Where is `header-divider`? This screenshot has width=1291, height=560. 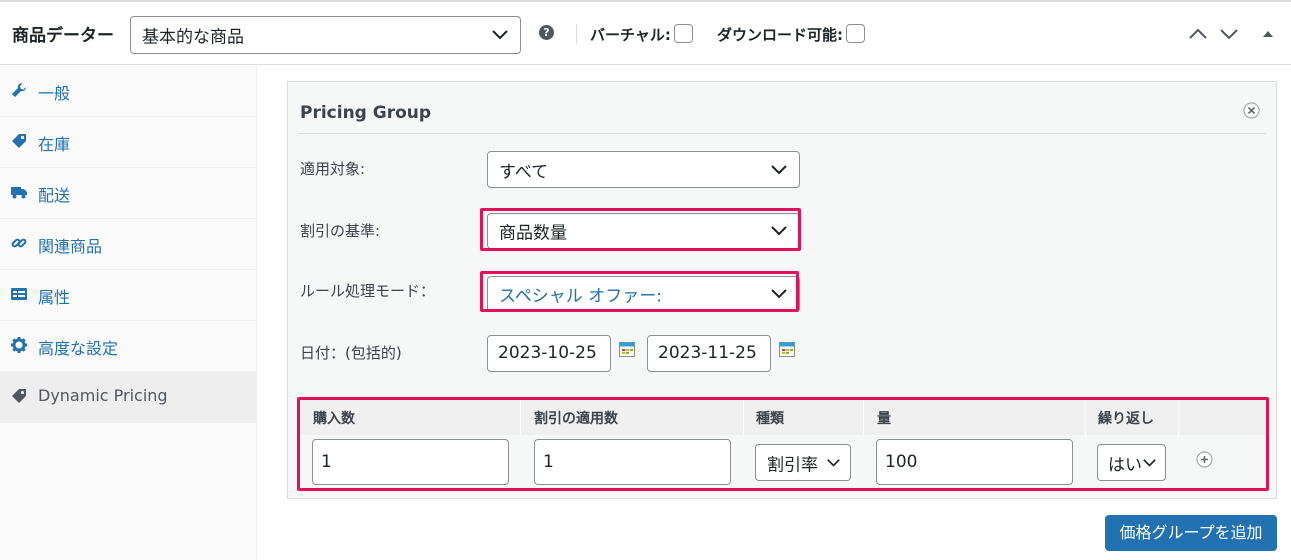
header-divider is located at coordinates (576, 34).